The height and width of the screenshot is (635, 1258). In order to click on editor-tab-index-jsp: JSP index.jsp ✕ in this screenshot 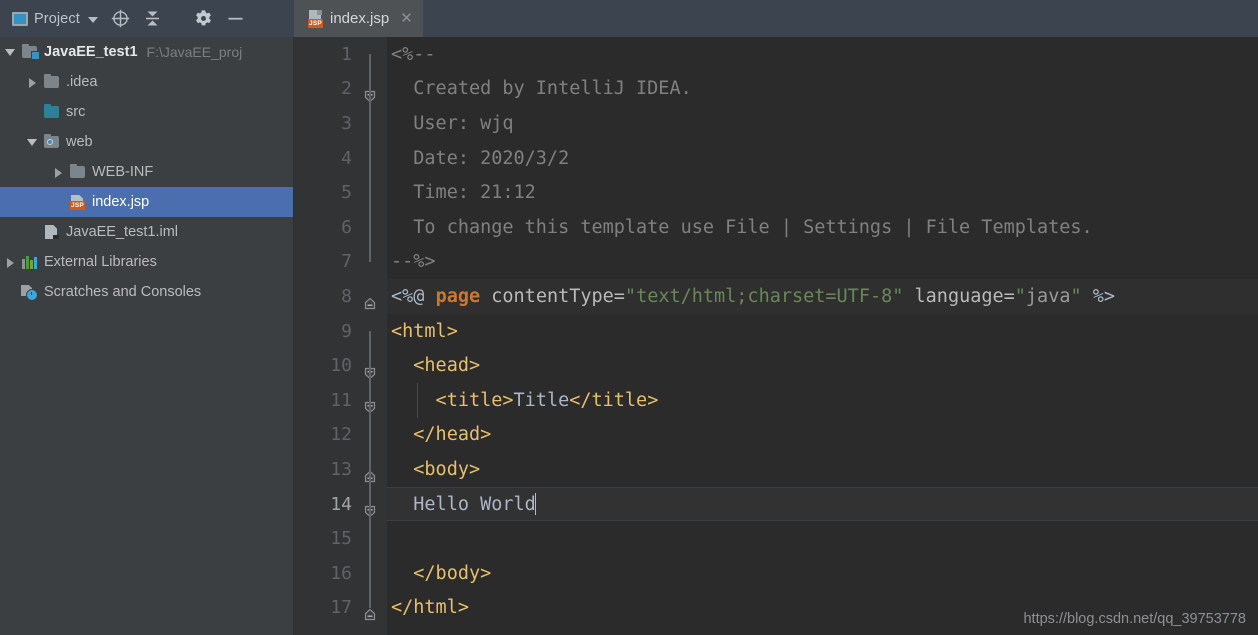, I will do `click(358, 18)`.